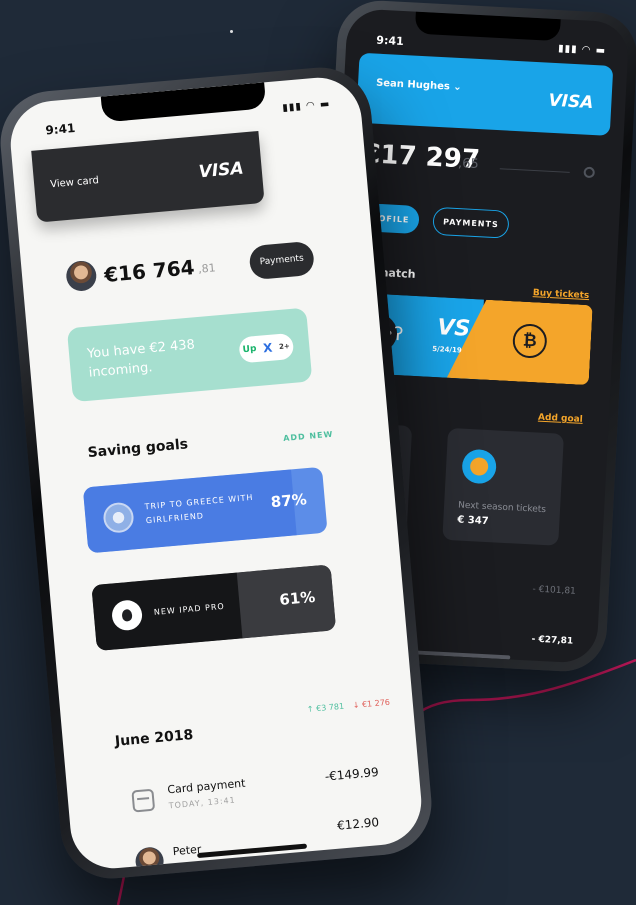 The image size is (636, 905). I want to click on logo-text: Up, so click(249, 350).